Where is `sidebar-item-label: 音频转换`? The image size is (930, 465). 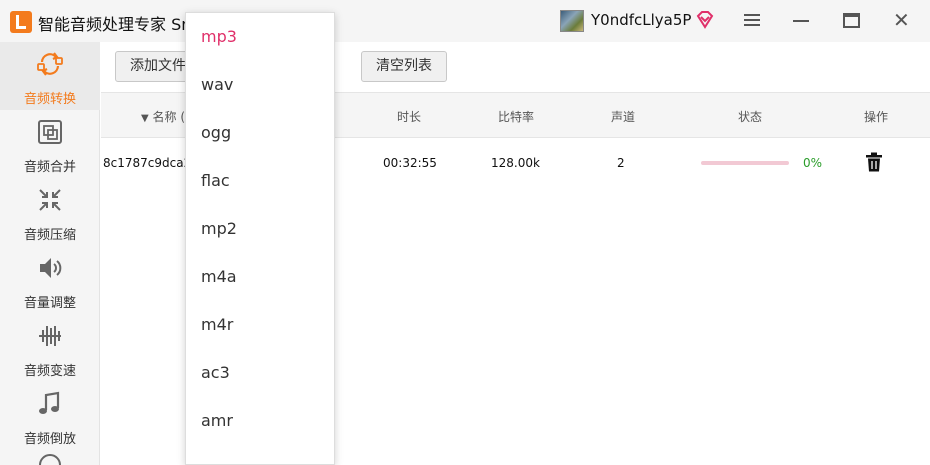
sidebar-item-label: 音频转换 is located at coordinates (49, 99).